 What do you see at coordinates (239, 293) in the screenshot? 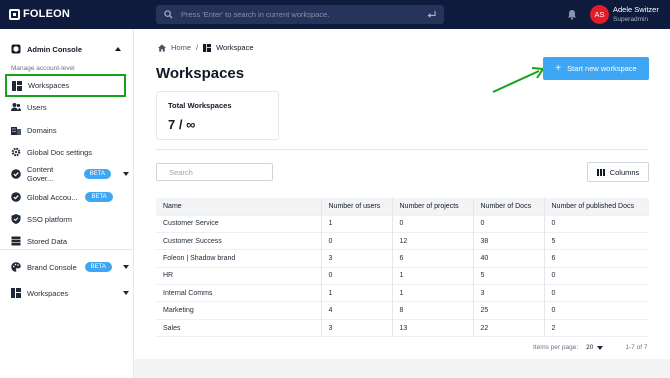
I see `cell-name: Internal Comms` at bounding box center [239, 293].